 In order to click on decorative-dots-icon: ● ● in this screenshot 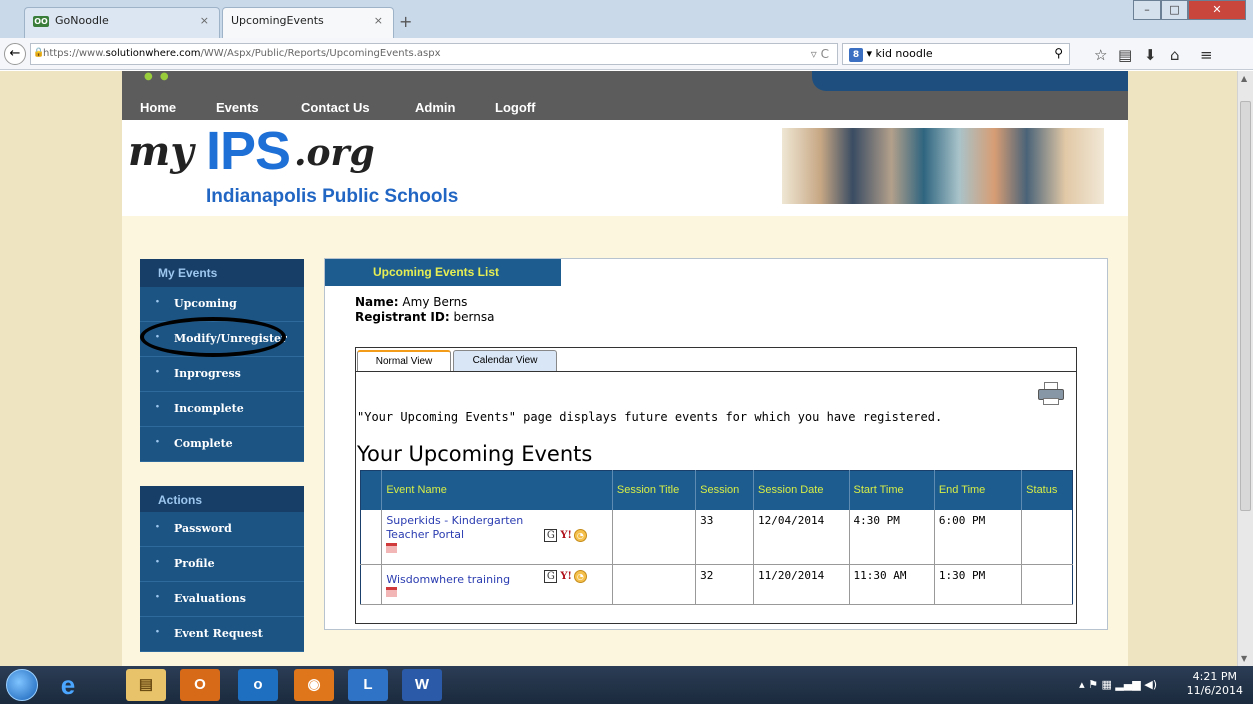, I will do `click(157, 76)`.